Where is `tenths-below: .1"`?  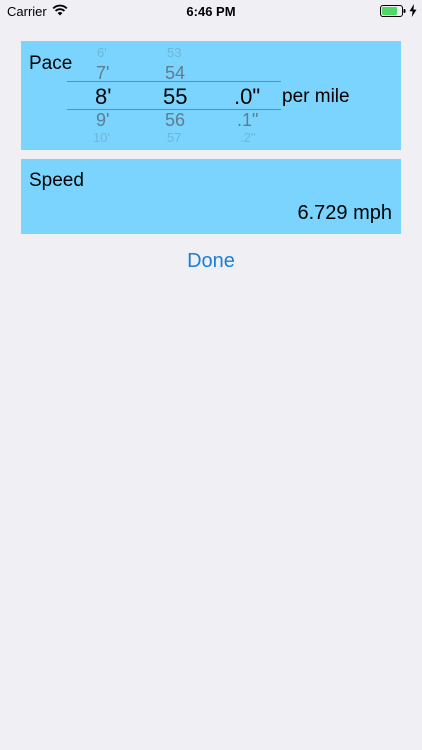
tenths-below: .1" is located at coordinates (248, 120).